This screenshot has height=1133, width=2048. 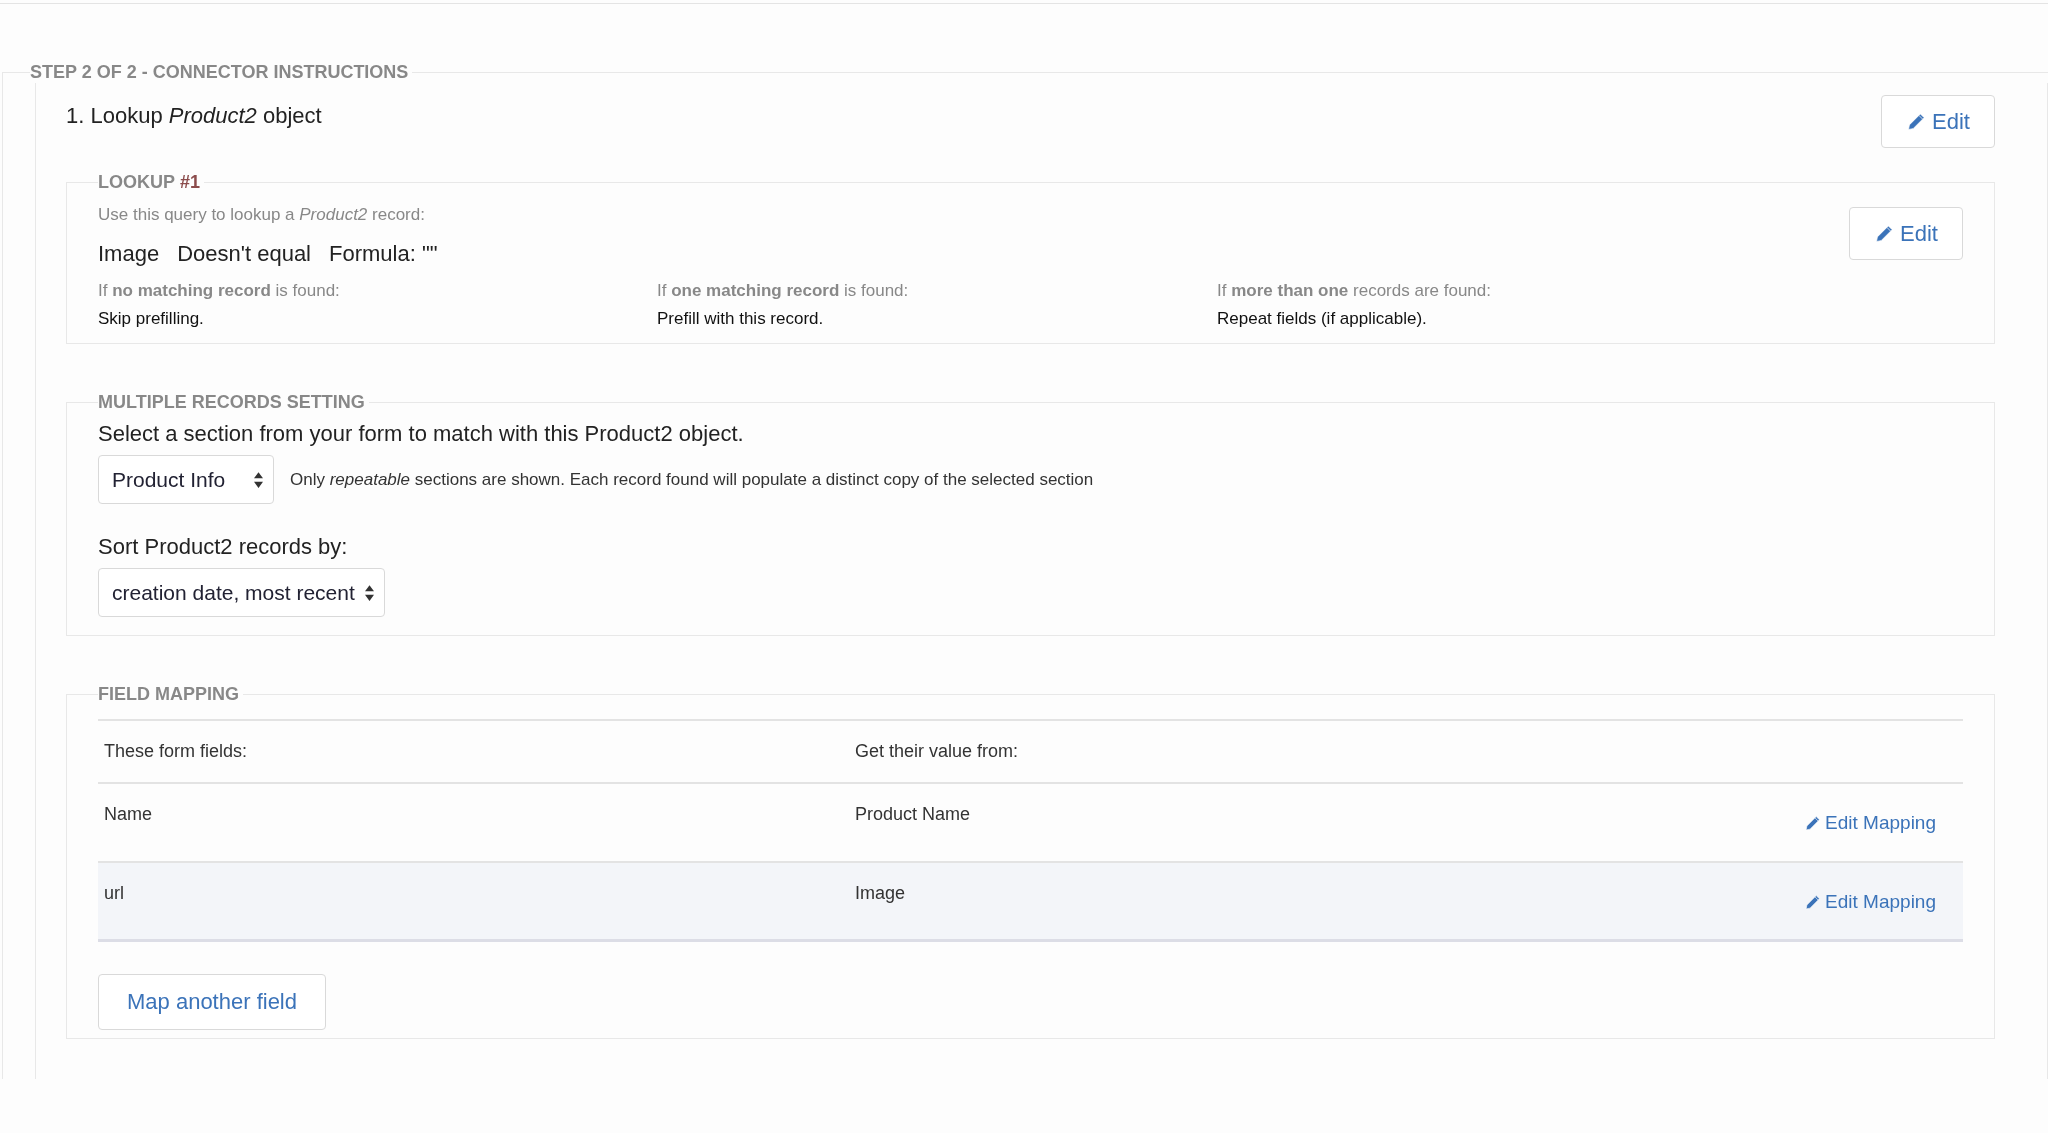 I want to click on query-intro: Use this query to lookup a Product2 record:, so click(x=262, y=215).